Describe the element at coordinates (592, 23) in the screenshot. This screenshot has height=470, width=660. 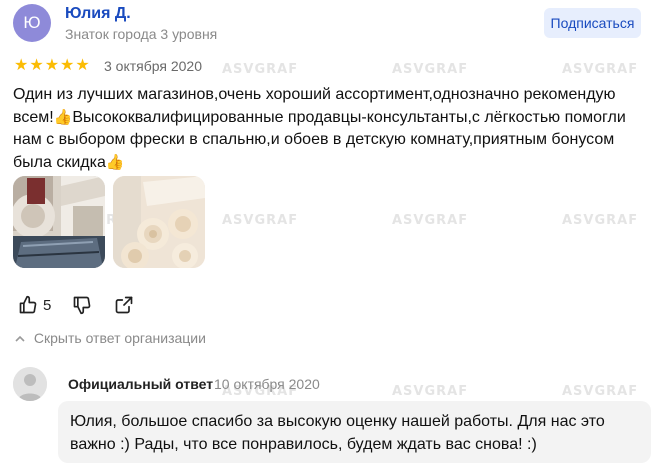
I see `subscribe-button: Подписаться` at that location.